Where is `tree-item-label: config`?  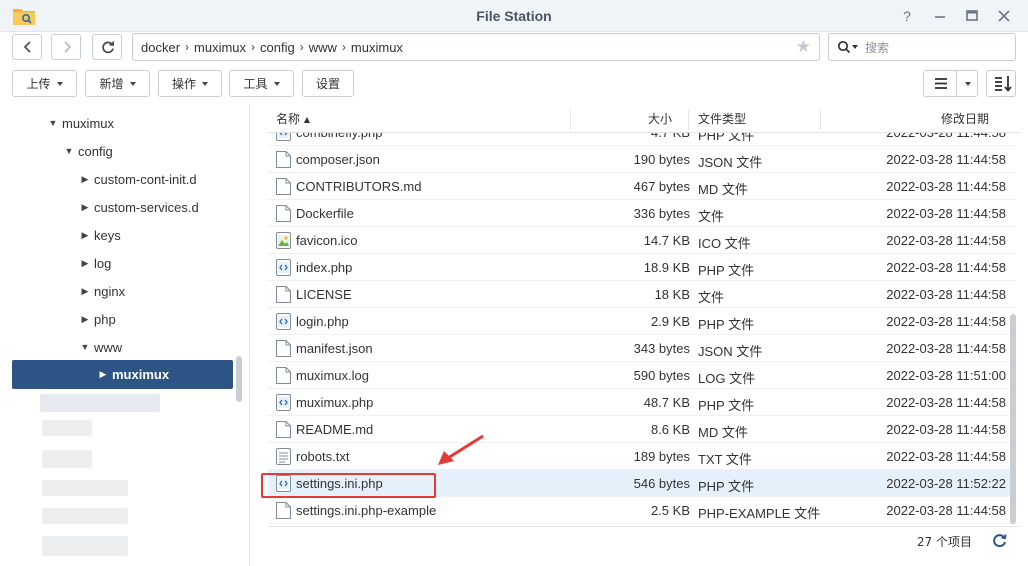
tree-item-label: config is located at coordinates (95, 151).